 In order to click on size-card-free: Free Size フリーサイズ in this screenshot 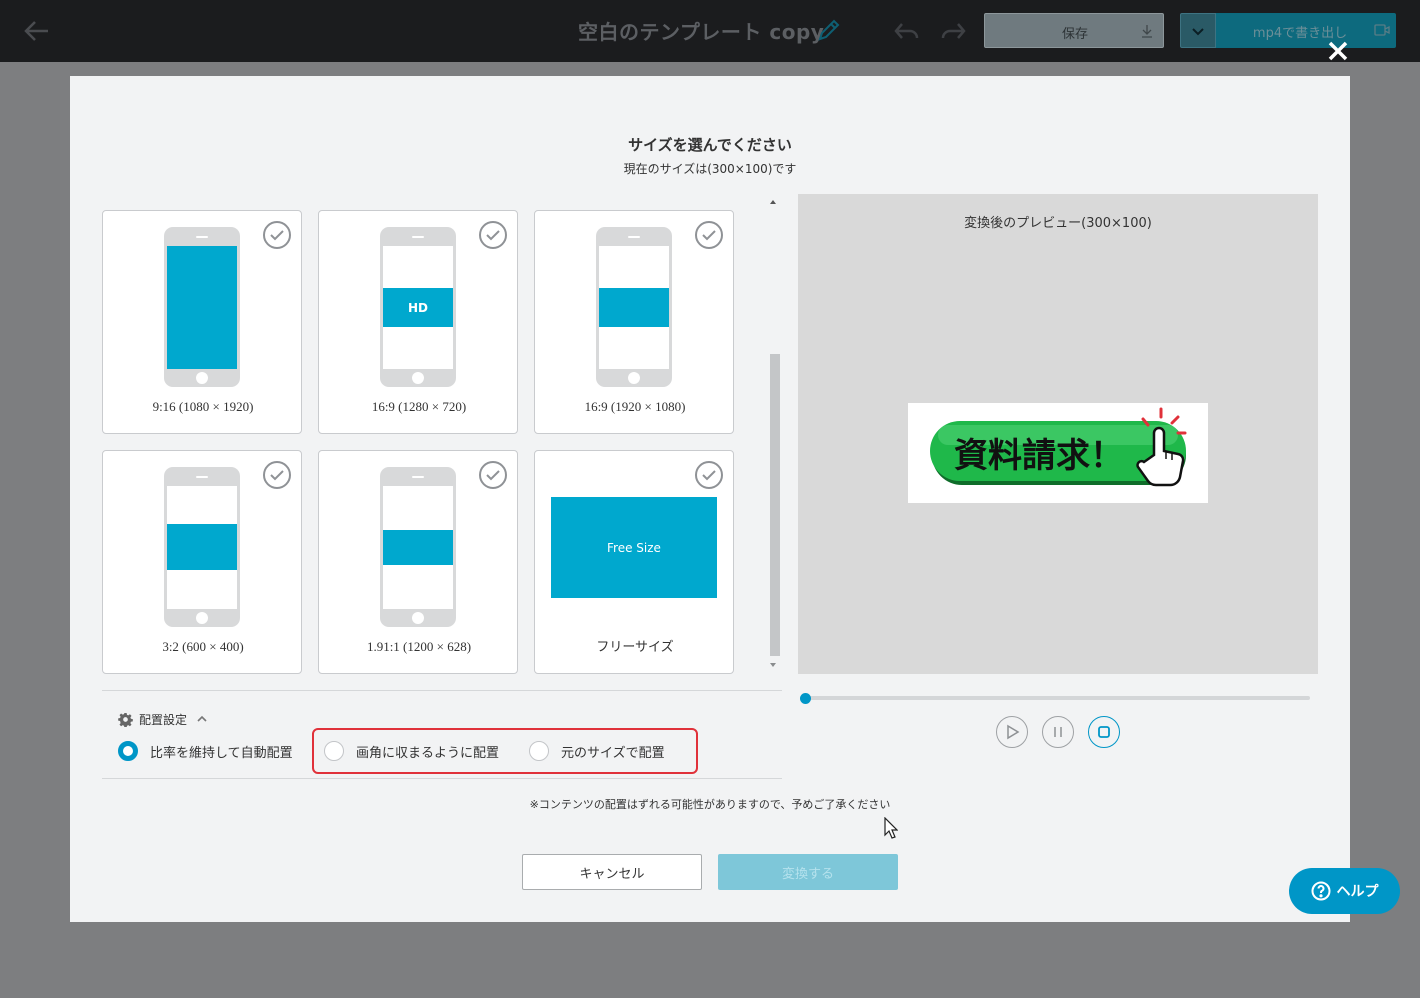, I will do `click(634, 562)`.